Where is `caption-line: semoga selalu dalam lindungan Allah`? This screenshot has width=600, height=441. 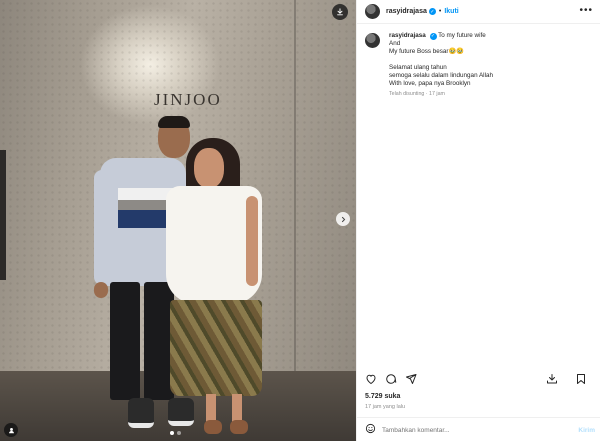
caption-line: semoga selalu dalam lindungan Allah is located at coordinates (441, 75).